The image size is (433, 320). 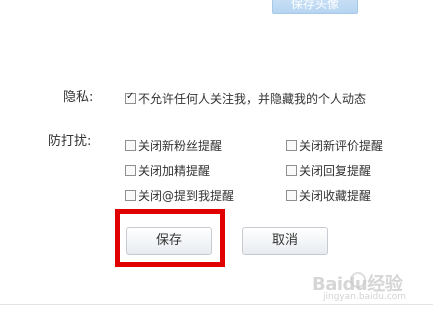 What do you see at coordinates (130, 97) in the screenshot?
I see `privacy-checkbox` at bounding box center [130, 97].